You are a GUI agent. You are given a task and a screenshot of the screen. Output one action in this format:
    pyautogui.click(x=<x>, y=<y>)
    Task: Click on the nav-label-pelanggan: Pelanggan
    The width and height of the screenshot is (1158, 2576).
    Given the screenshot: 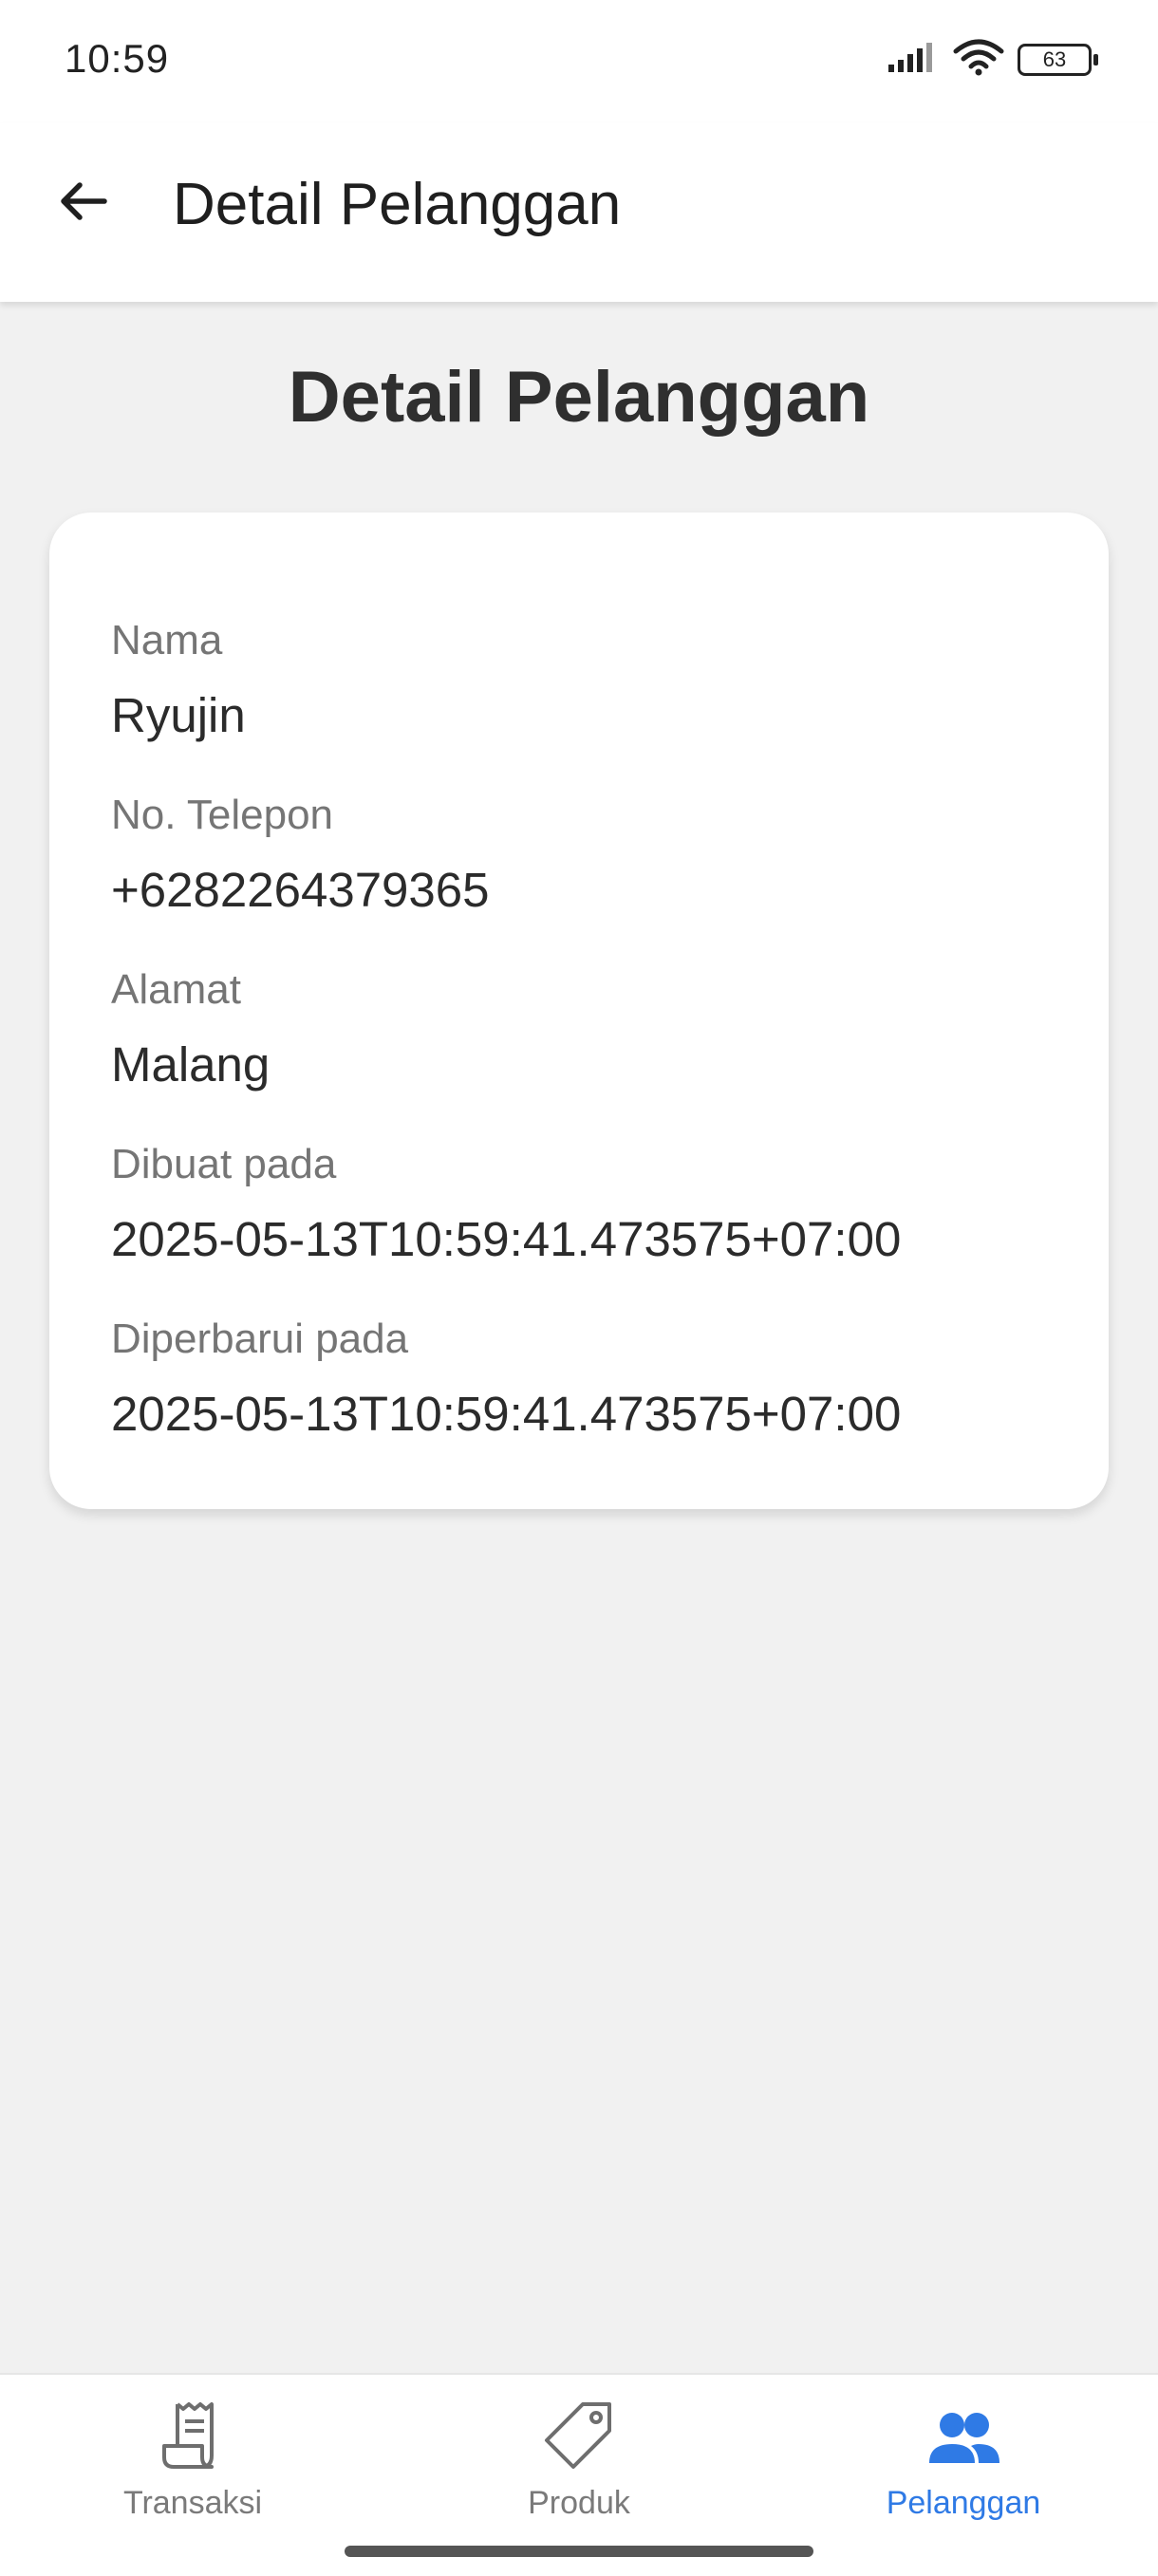 What is the action you would take?
    pyautogui.click(x=963, y=2503)
    